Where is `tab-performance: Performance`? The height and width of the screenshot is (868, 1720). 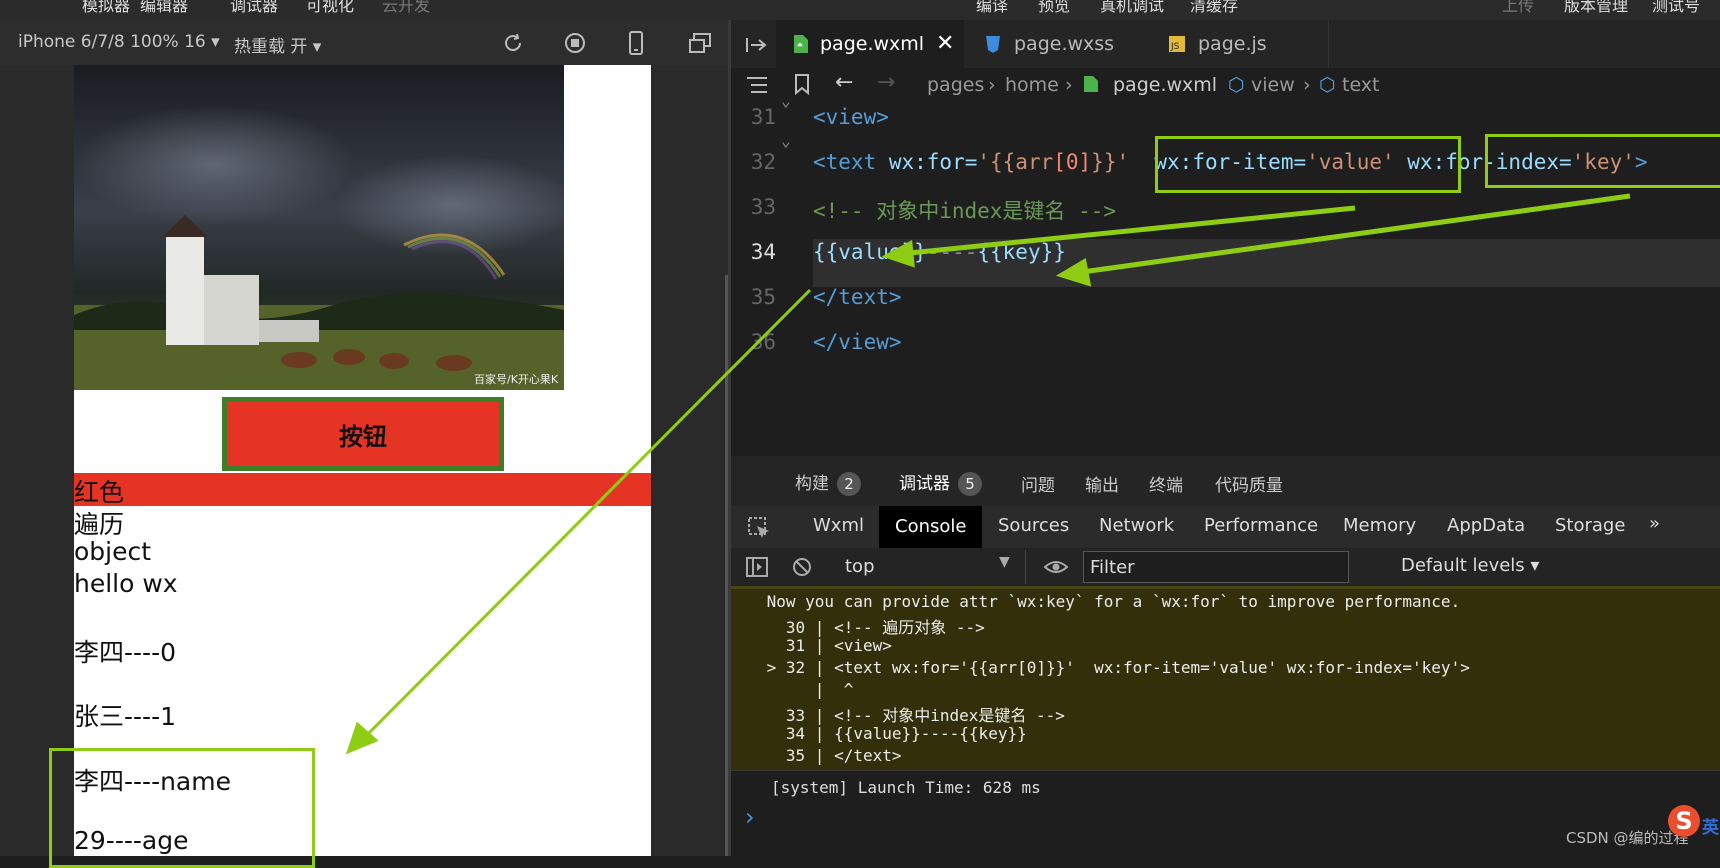 tab-performance: Performance is located at coordinates (1261, 525).